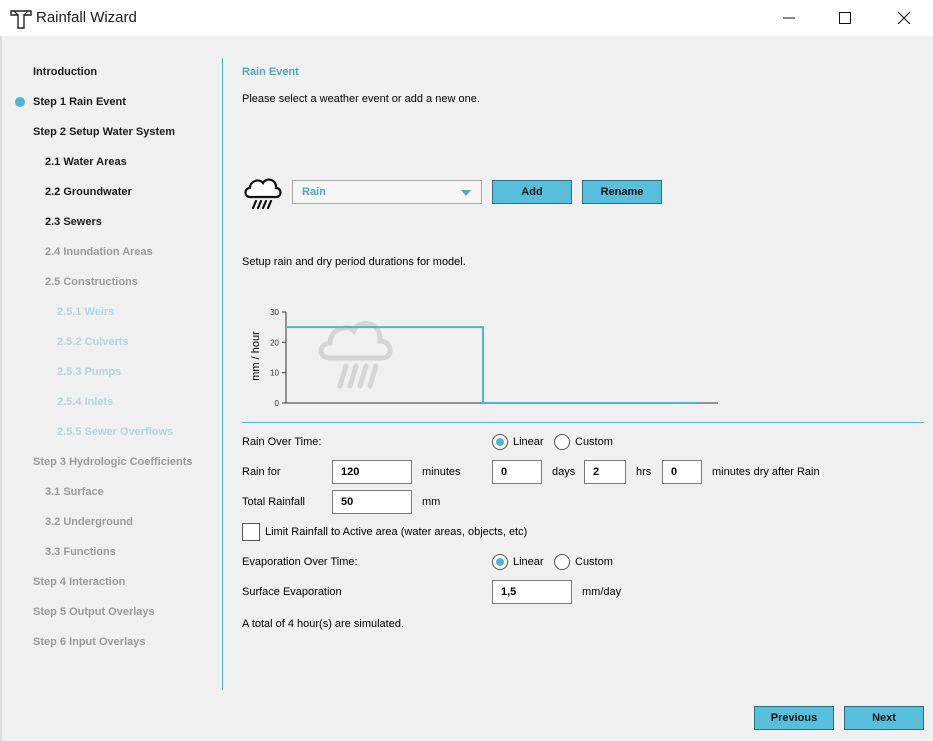 The width and height of the screenshot is (933, 741). What do you see at coordinates (794, 718) in the screenshot?
I see `previous-button: Previous` at bounding box center [794, 718].